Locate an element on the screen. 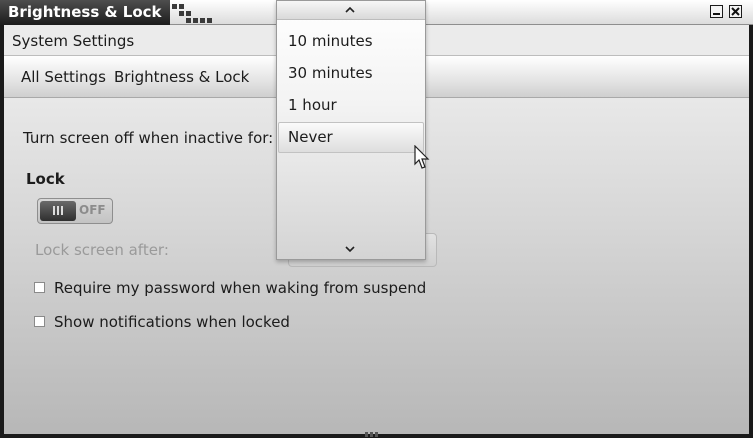  breadcrumb-all-settings: All Settings is located at coordinates (63, 77).